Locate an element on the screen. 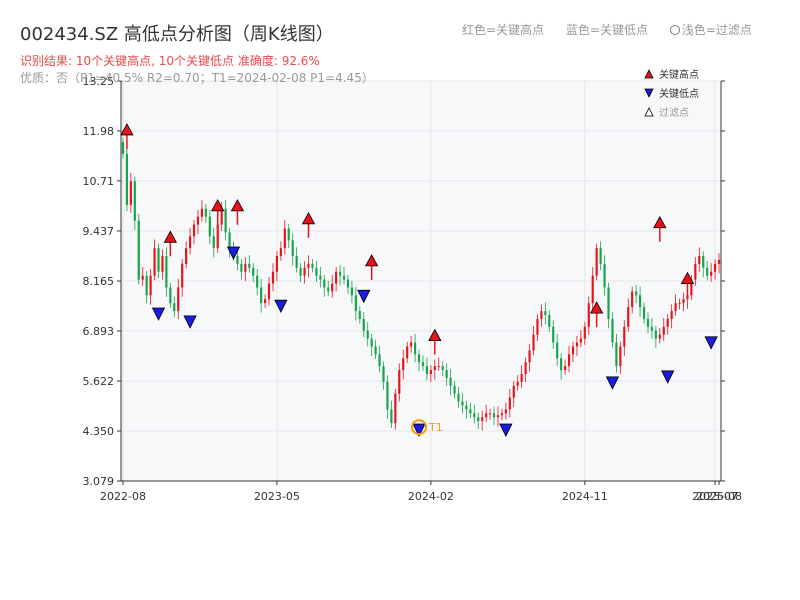  y-tick-label: 6.893 is located at coordinates (99, 331).